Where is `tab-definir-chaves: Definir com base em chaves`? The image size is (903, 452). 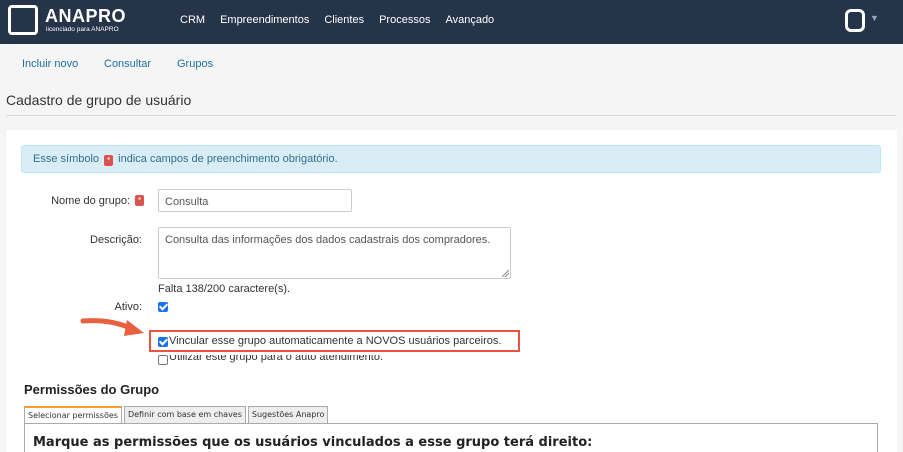 tab-definir-chaves: Definir com base em chaves is located at coordinates (184, 415).